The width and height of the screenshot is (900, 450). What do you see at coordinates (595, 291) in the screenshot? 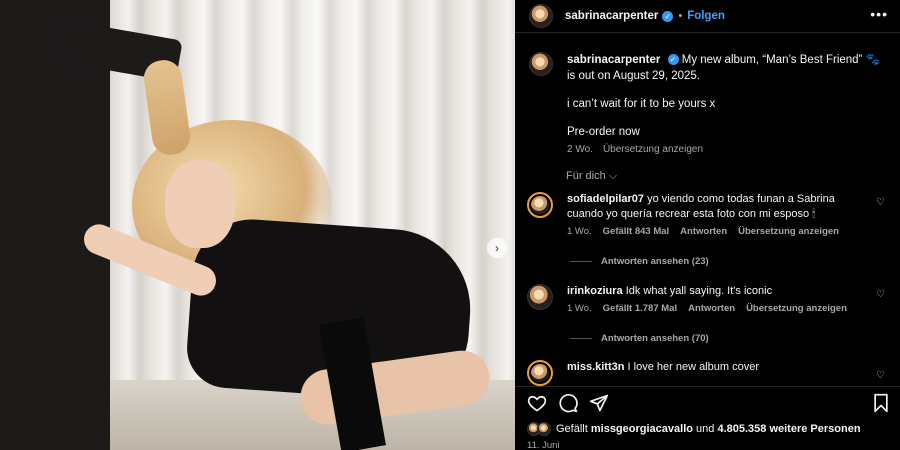
I see `comment-username: irinkoziura` at bounding box center [595, 291].